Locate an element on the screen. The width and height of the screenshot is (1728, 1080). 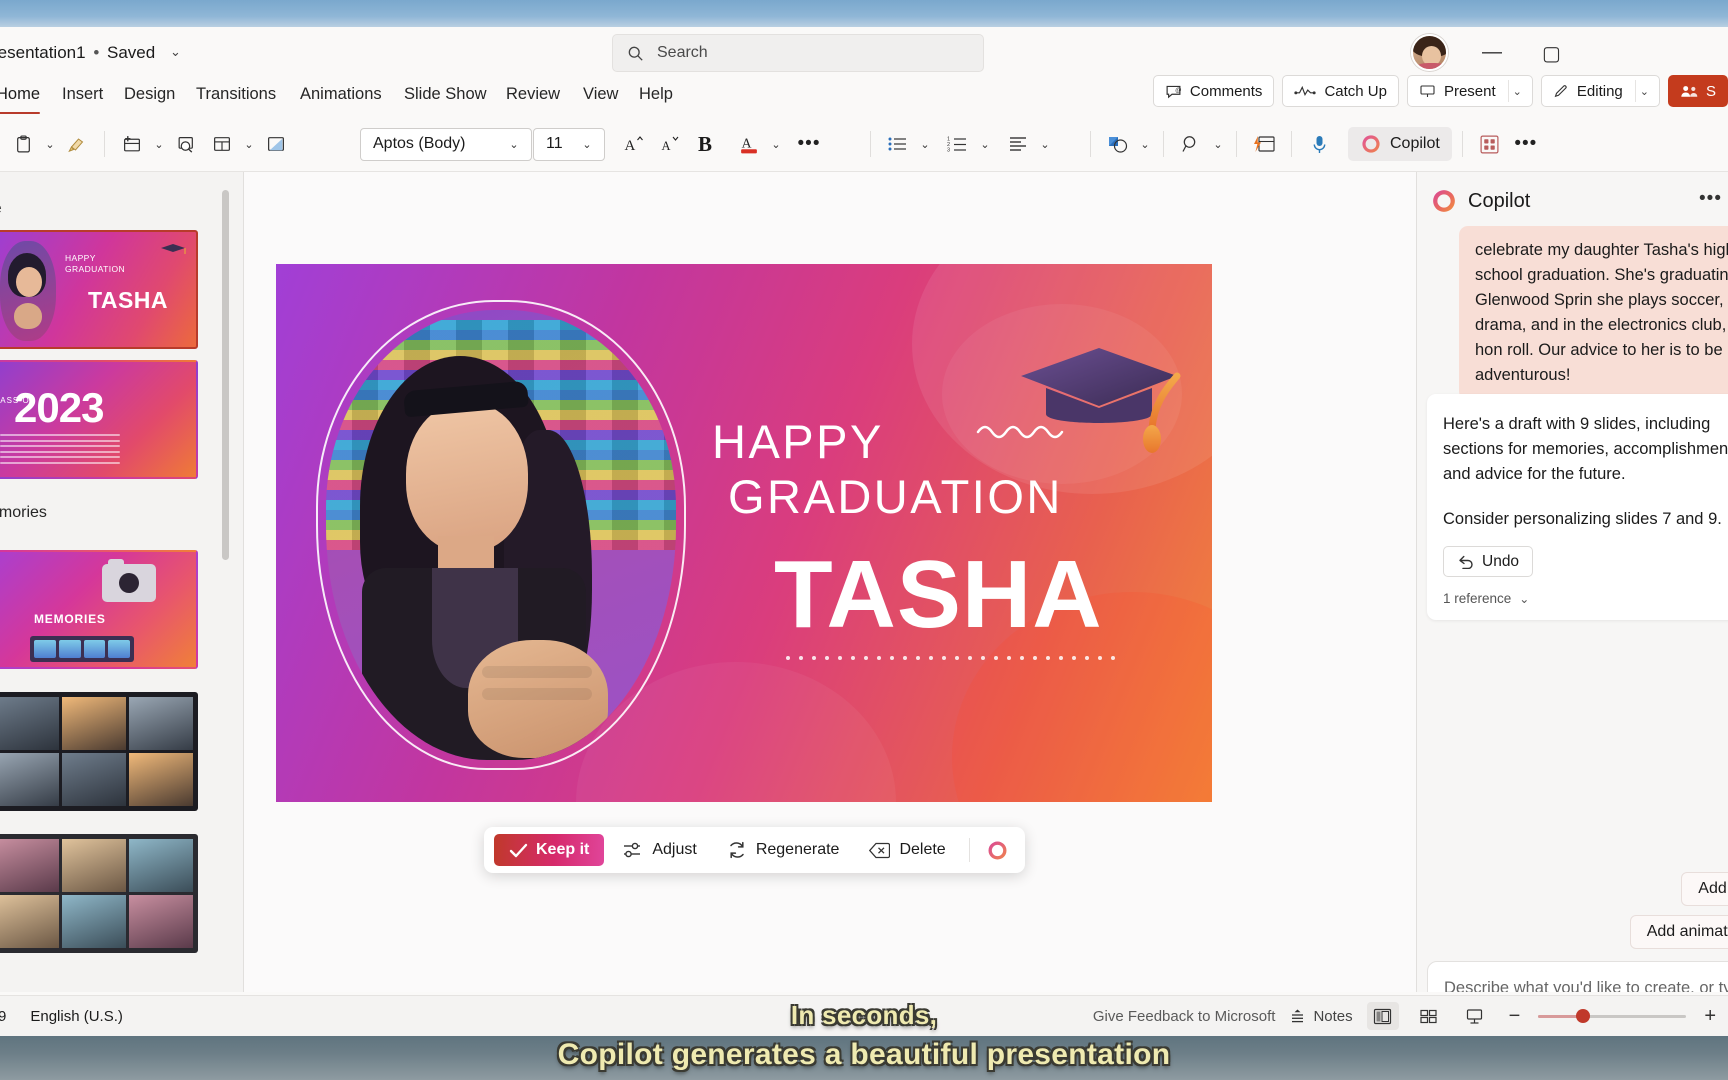
minimize-button: — is located at coordinates (1492, 52).